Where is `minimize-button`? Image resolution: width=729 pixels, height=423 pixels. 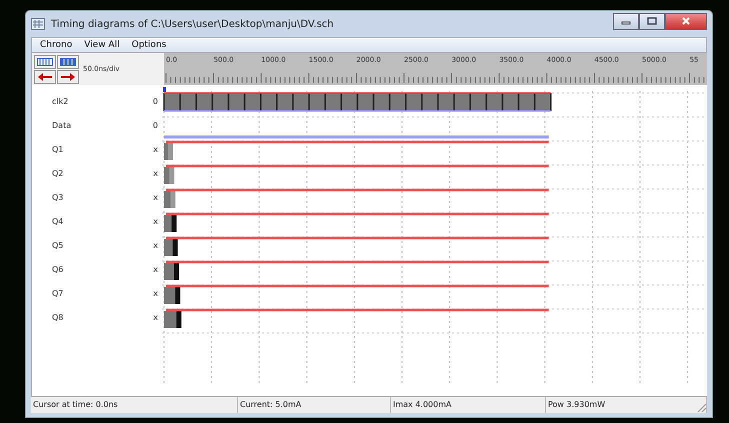 minimize-button is located at coordinates (626, 21).